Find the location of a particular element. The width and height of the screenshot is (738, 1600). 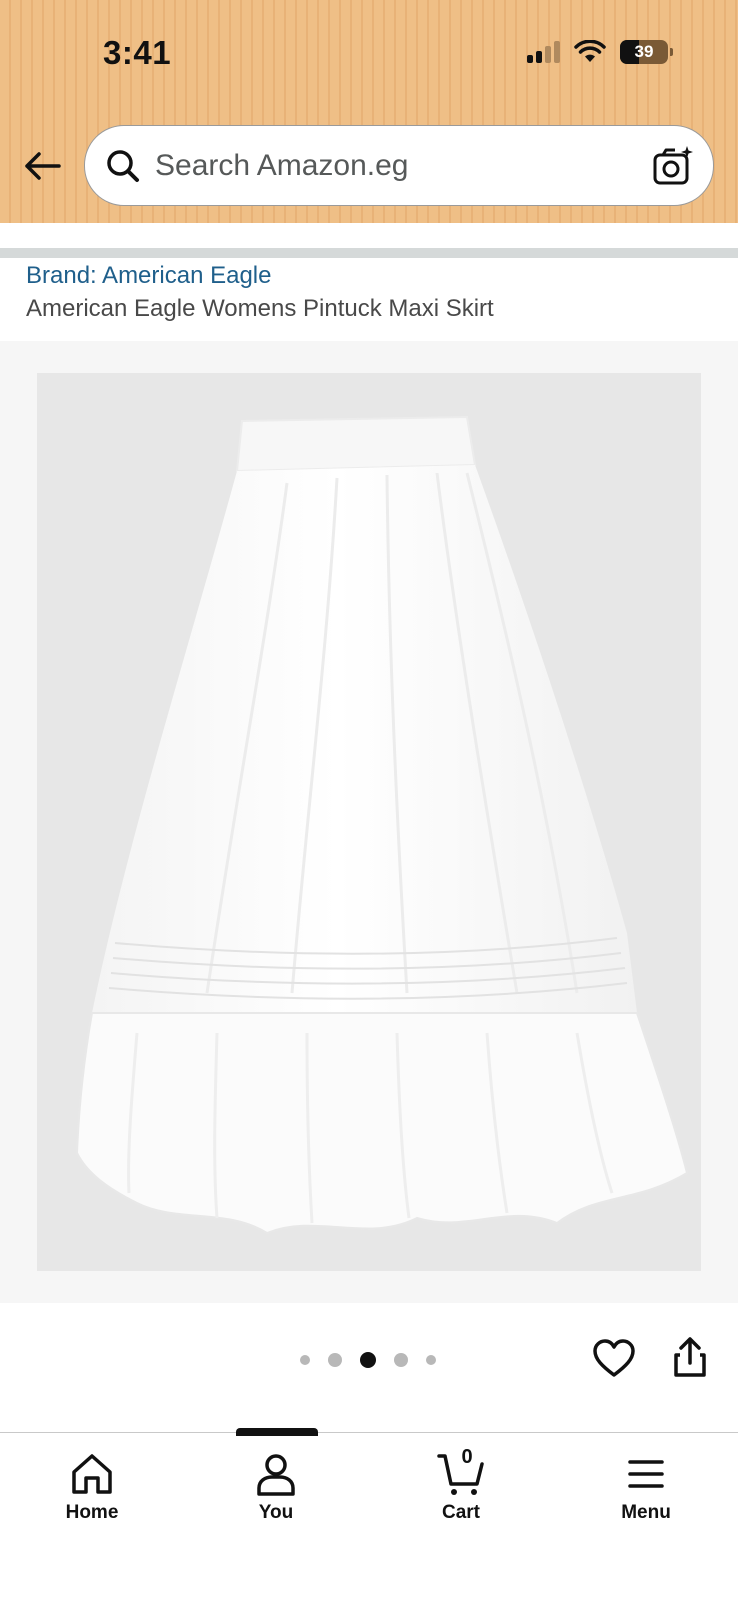

search-icon is located at coordinates (123, 166).